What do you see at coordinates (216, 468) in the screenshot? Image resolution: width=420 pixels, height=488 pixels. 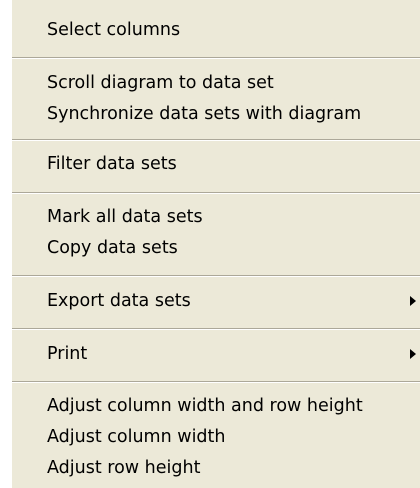 I see `menu-item-adjust-row-height: Adjust row height` at bounding box center [216, 468].